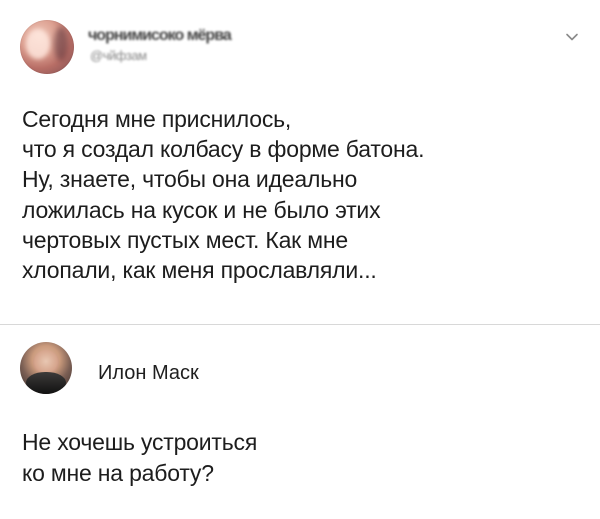  What do you see at coordinates (160, 35) in the screenshot?
I see `redacted-author-name: чорнимисоко мёрва` at bounding box center [160, 35].